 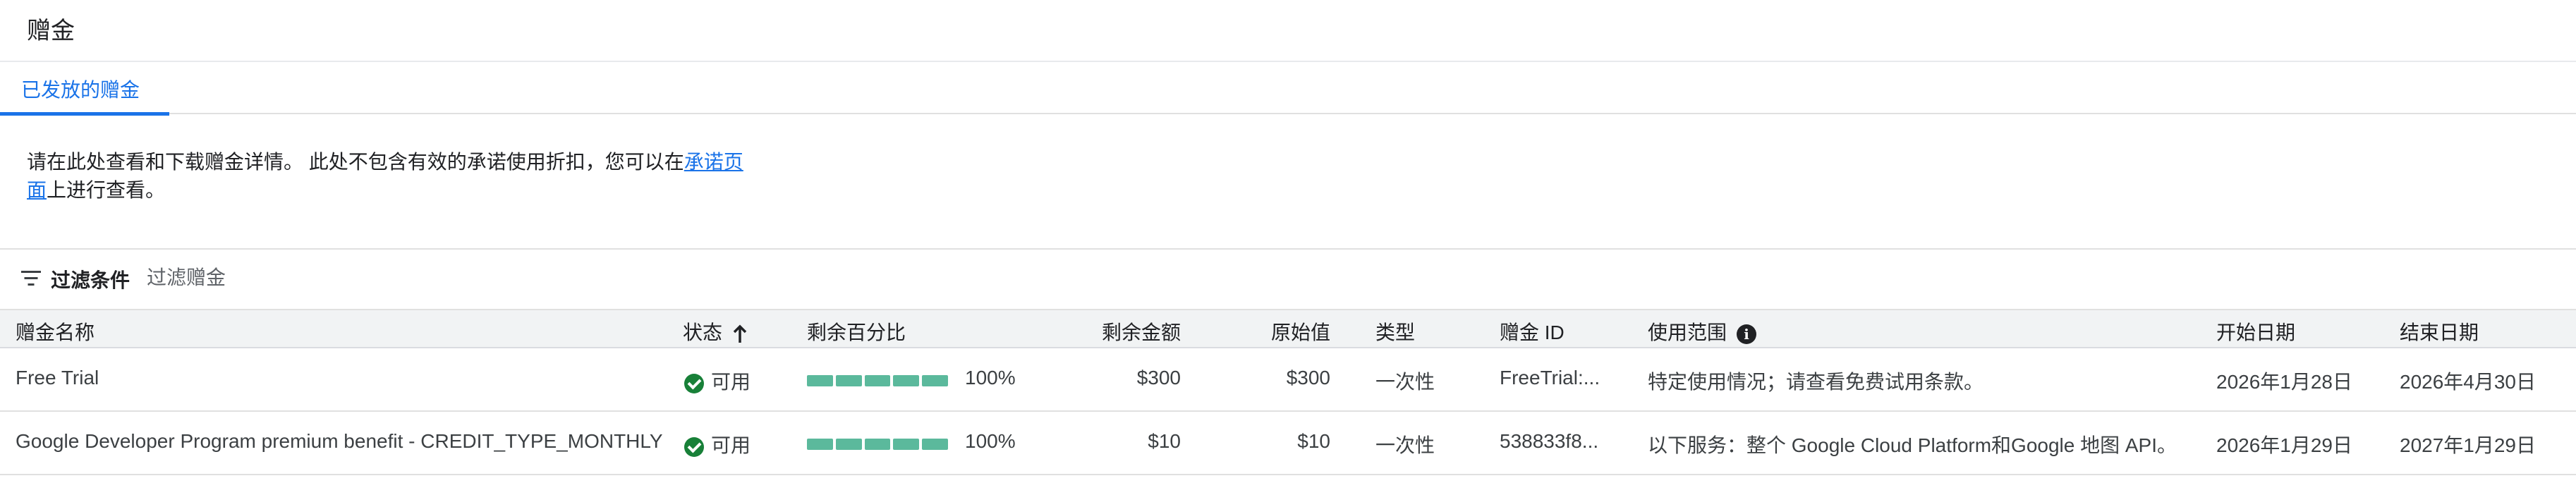 I want to click on tab-bar: 已发放的赠金, so click(x=1288, y=89).